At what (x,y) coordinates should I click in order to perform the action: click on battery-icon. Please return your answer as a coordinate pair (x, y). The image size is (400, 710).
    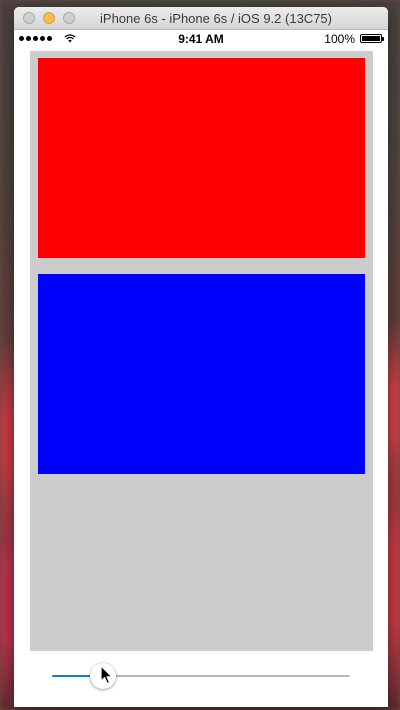
    Looking at the image, I should click on (372, 38).